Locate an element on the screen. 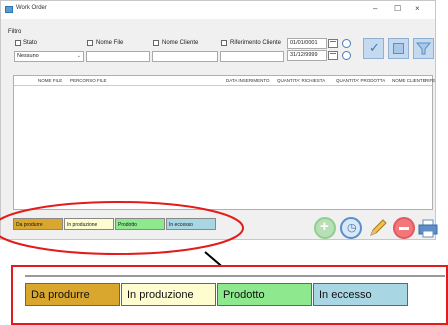  highlight-ellipse is located at coordinates (122, 228).